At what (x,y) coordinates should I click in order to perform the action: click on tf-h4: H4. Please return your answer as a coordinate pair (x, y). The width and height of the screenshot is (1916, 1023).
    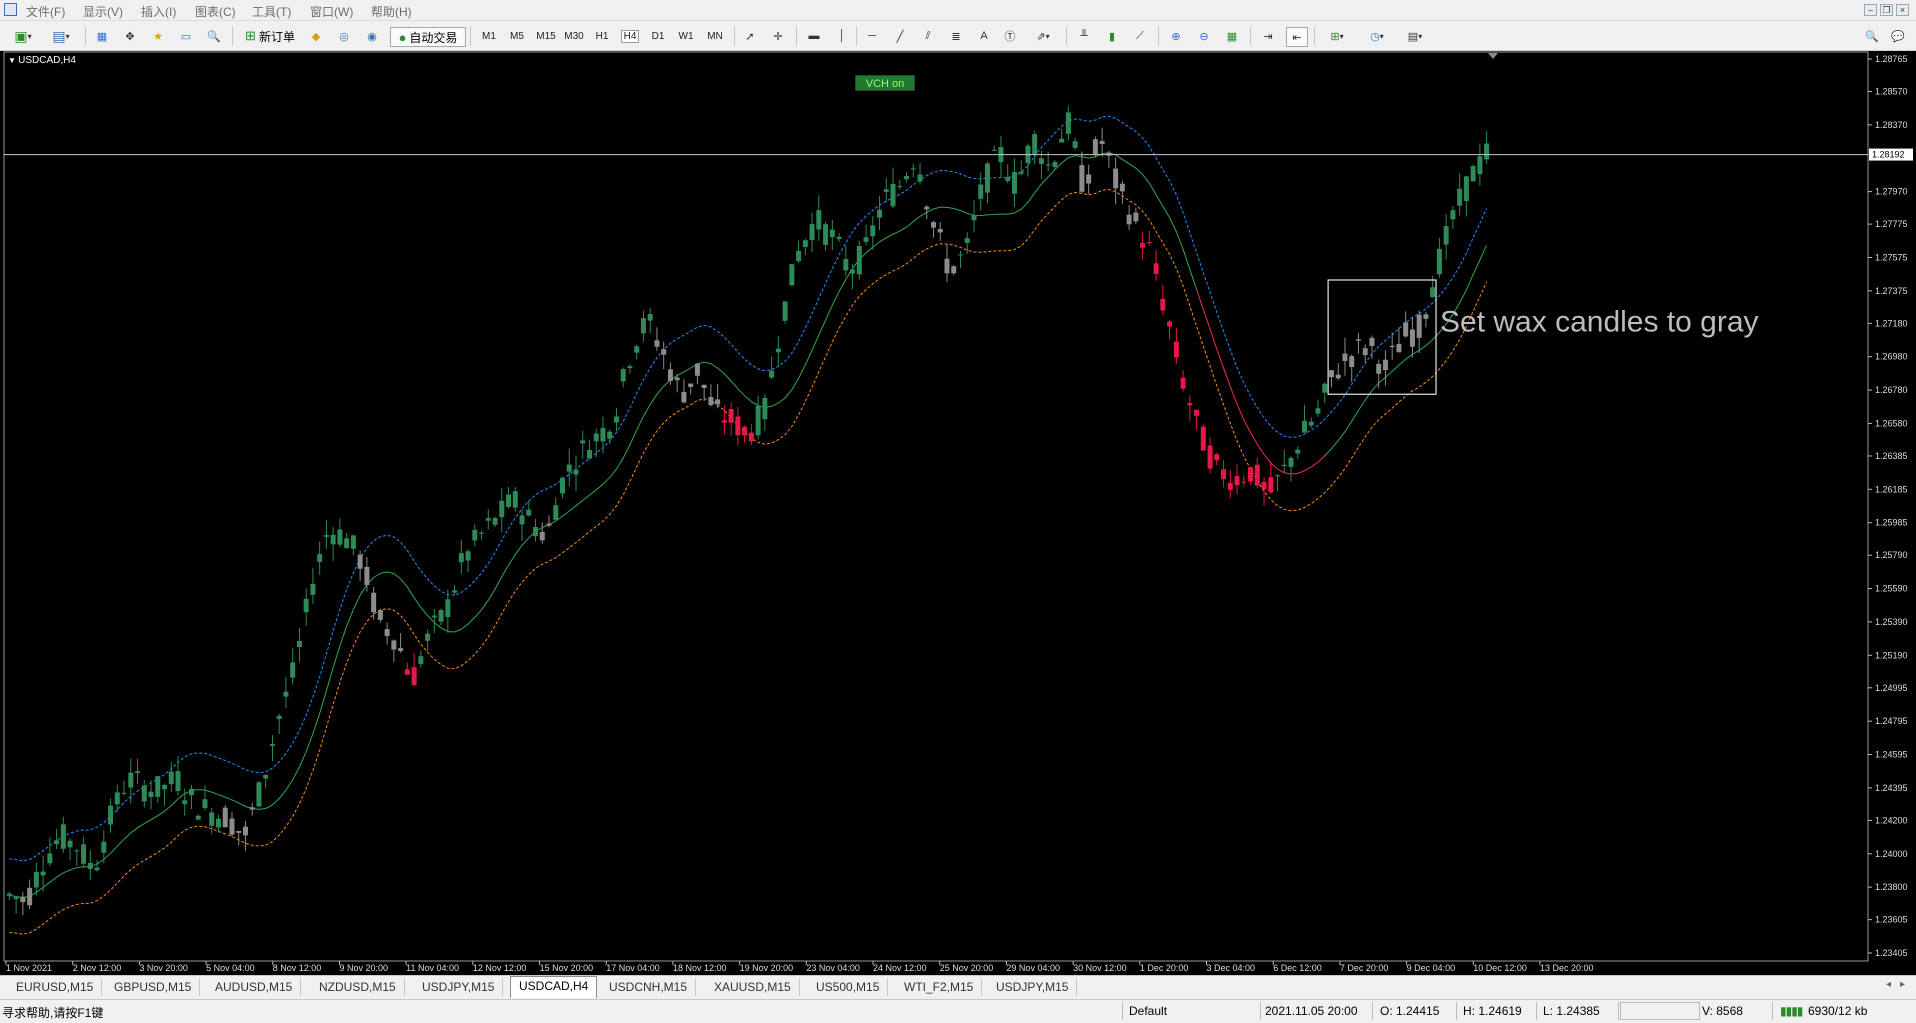
    Looking at the image, I should click on (630, 36).